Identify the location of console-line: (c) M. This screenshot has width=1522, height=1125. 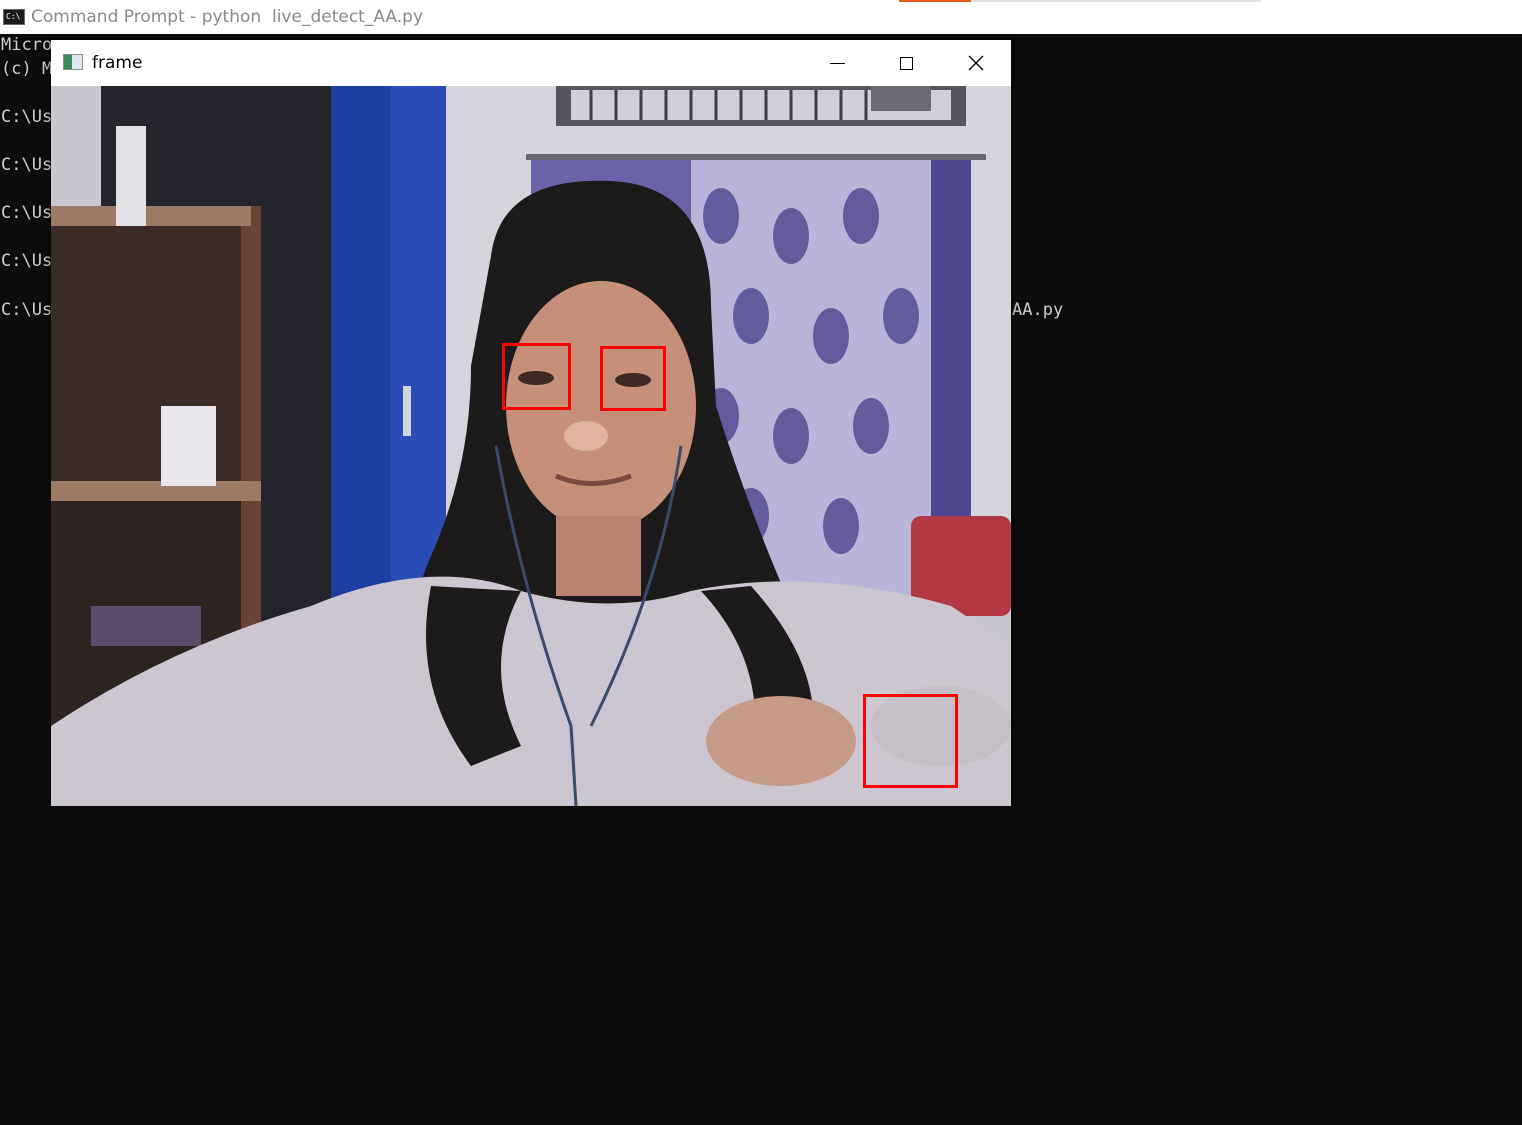
(27, 69).